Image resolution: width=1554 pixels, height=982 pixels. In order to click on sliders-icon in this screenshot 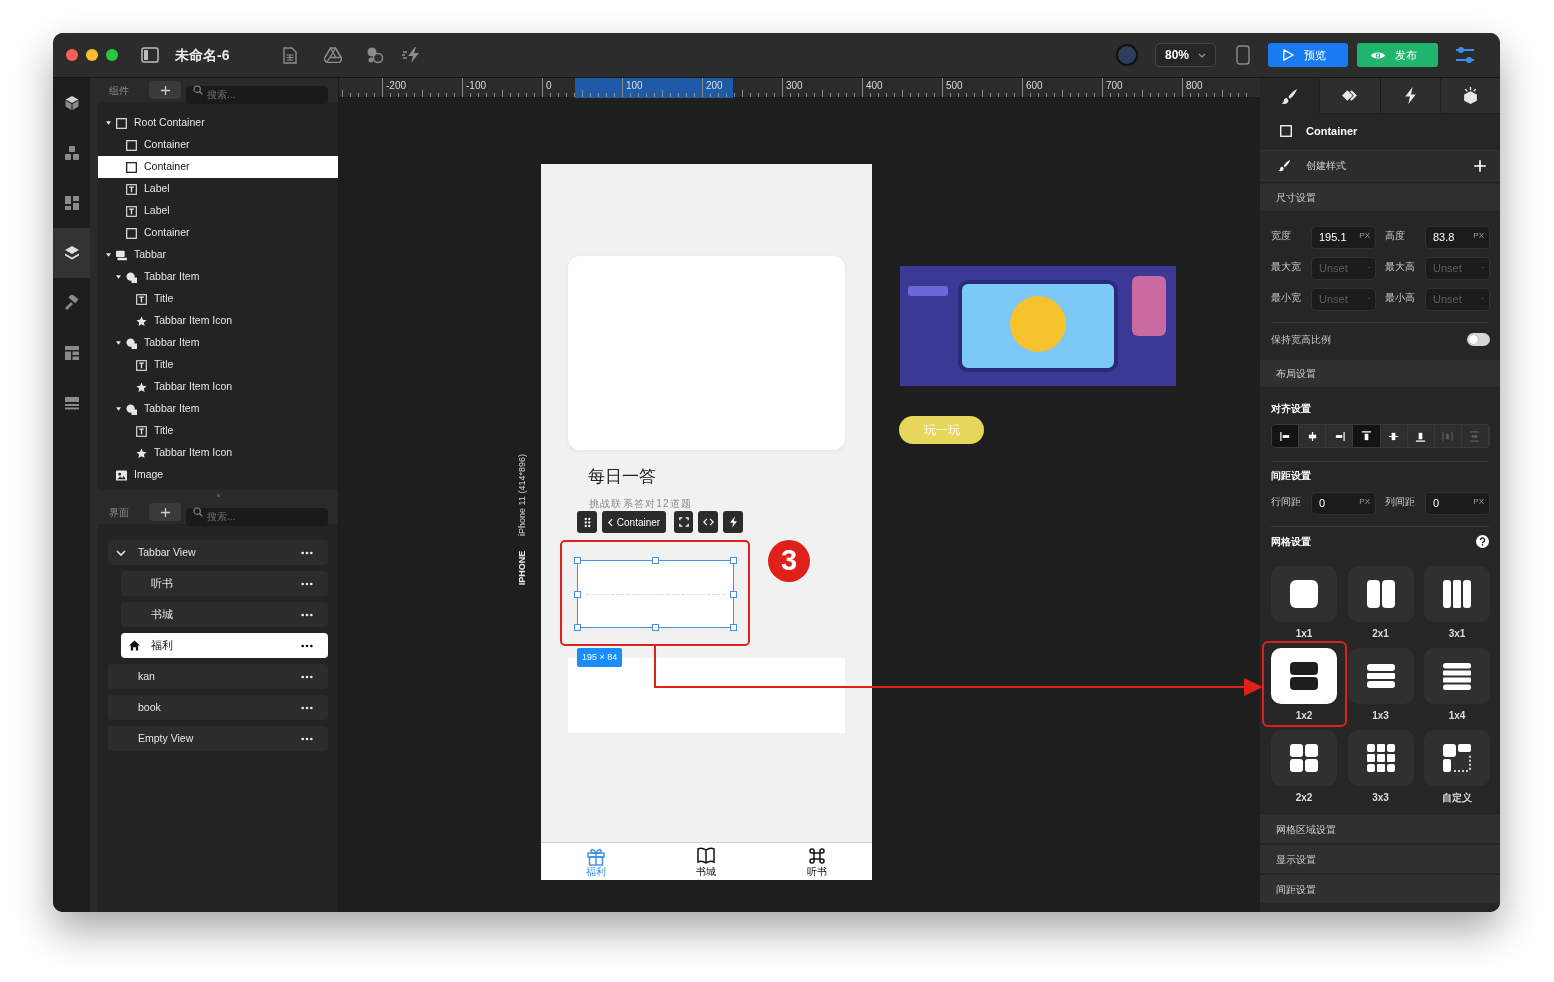, I will do `click(1465, 55)`.